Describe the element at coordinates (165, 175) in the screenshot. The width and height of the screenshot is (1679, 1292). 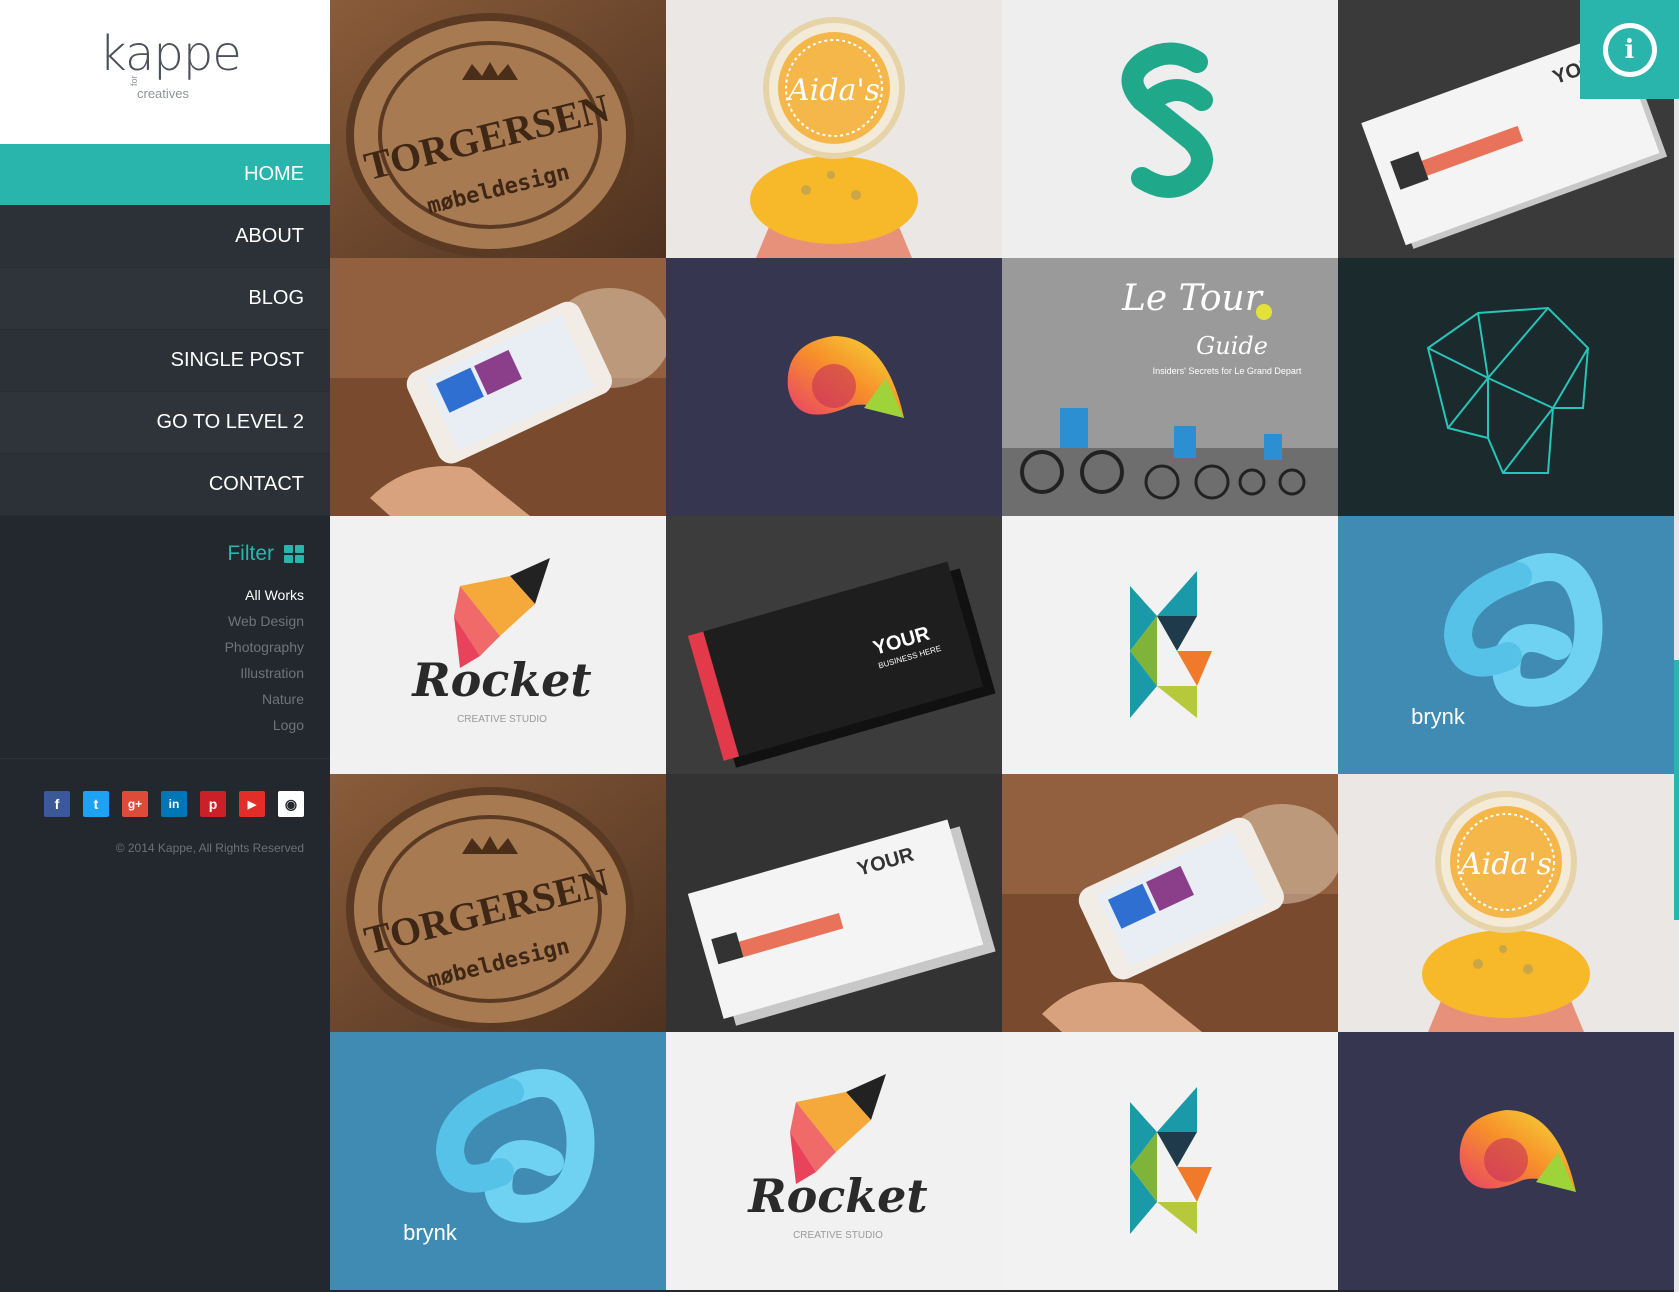
I see `nav-item-home: HOME` at that location.